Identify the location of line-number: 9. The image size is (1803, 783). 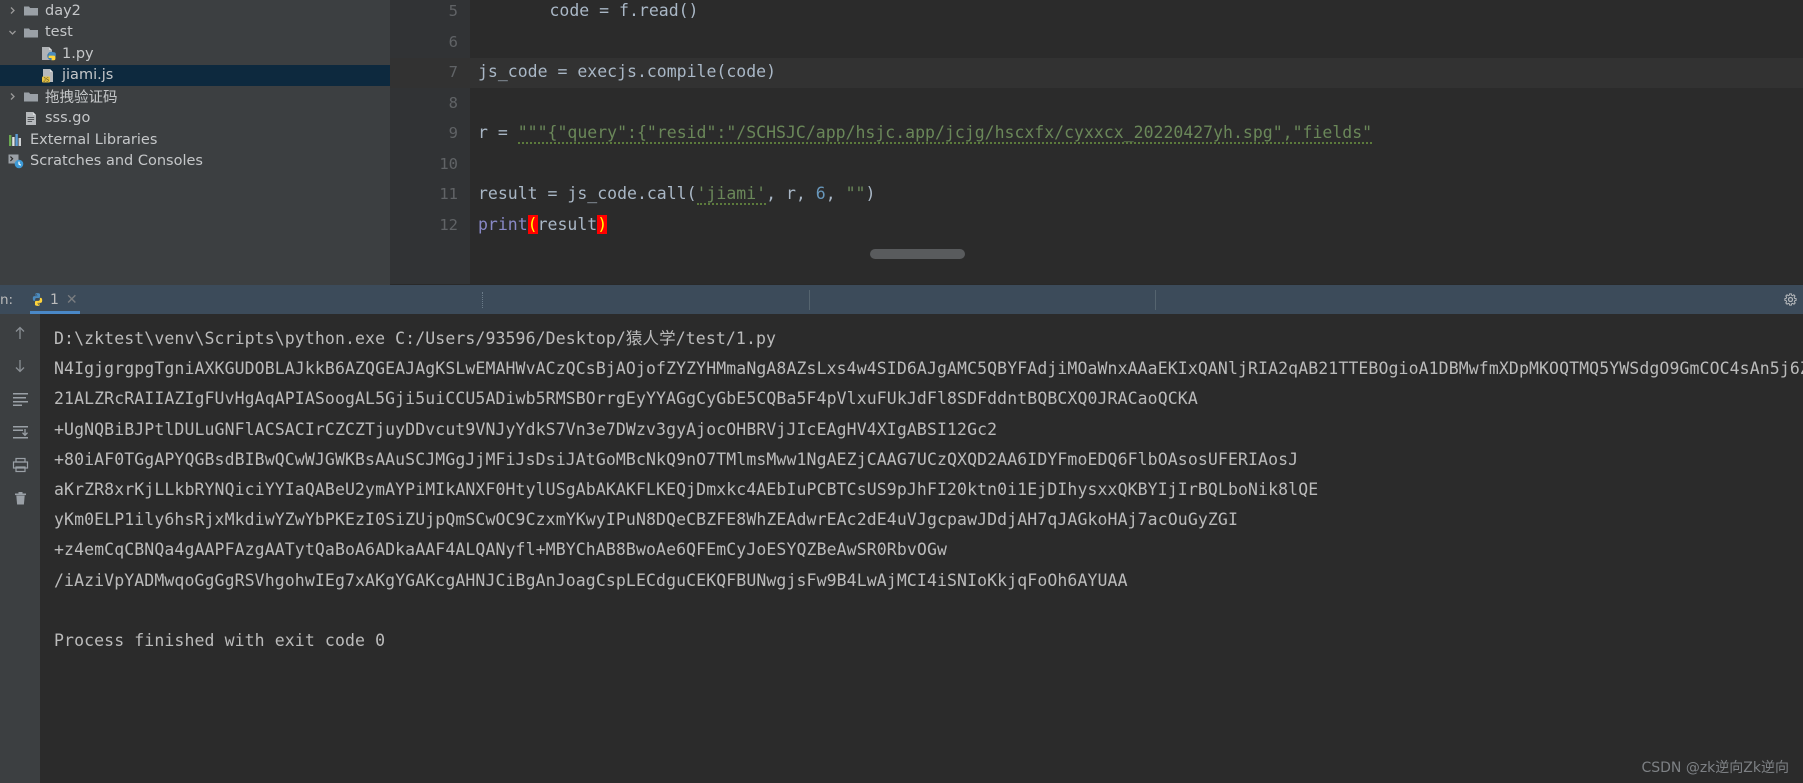
(453, 133).